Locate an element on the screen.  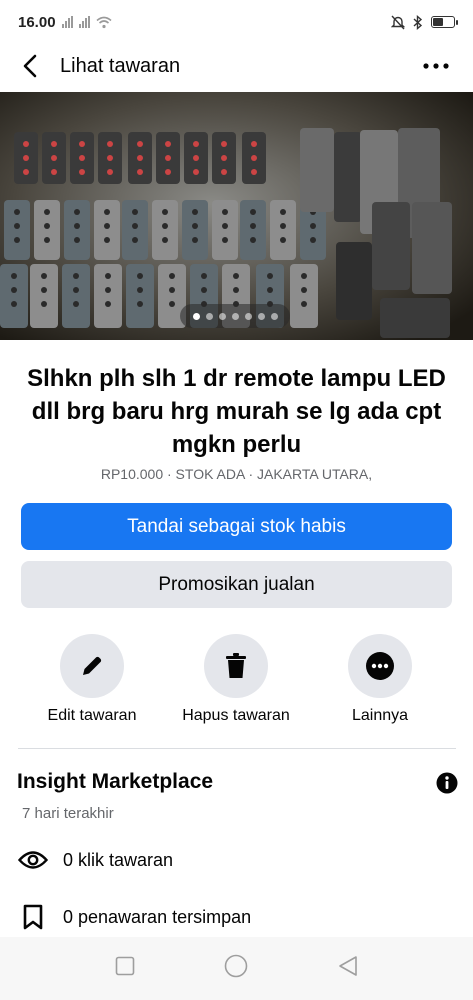
system-nav-bar is located at coordinates (236, 968).